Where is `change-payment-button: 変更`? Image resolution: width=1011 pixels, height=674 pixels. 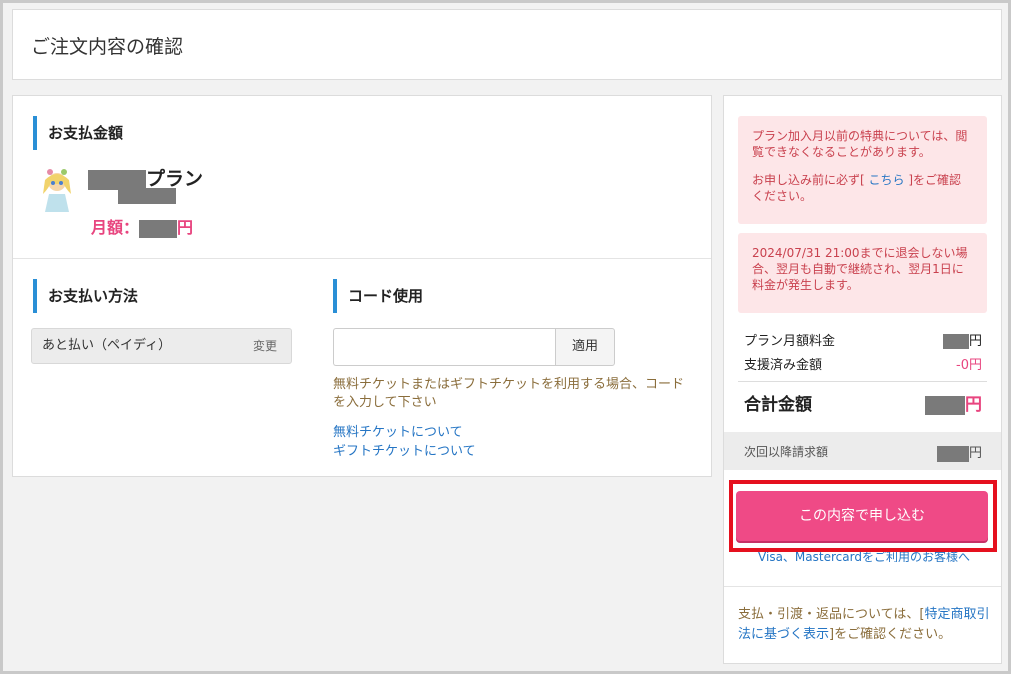 change-payment-button: 変更 is located at coordinates (265, 346).